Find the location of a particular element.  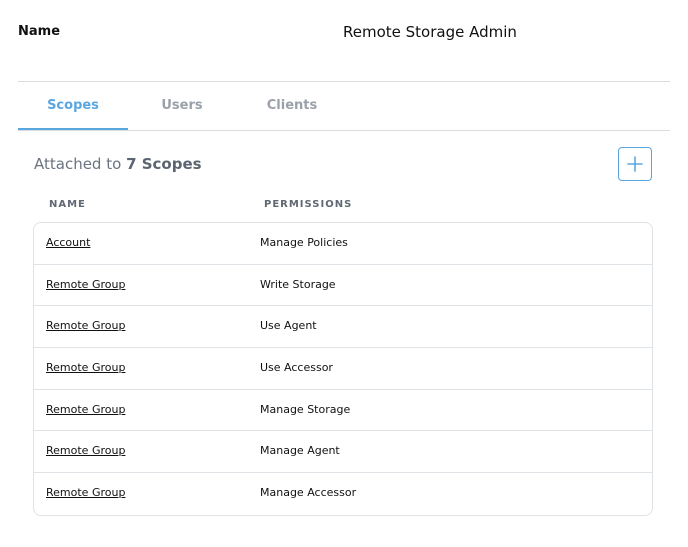

table-row: Remote Group Use Agent is located at coordinates (343, 327).